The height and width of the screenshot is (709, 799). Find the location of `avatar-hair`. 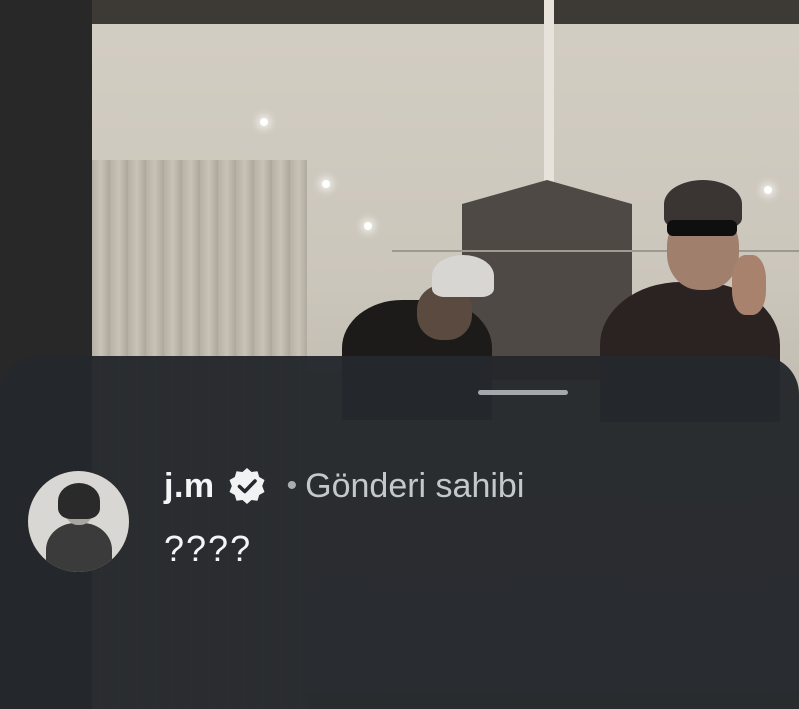

avatar-hair is located at coordinates (79, 501).